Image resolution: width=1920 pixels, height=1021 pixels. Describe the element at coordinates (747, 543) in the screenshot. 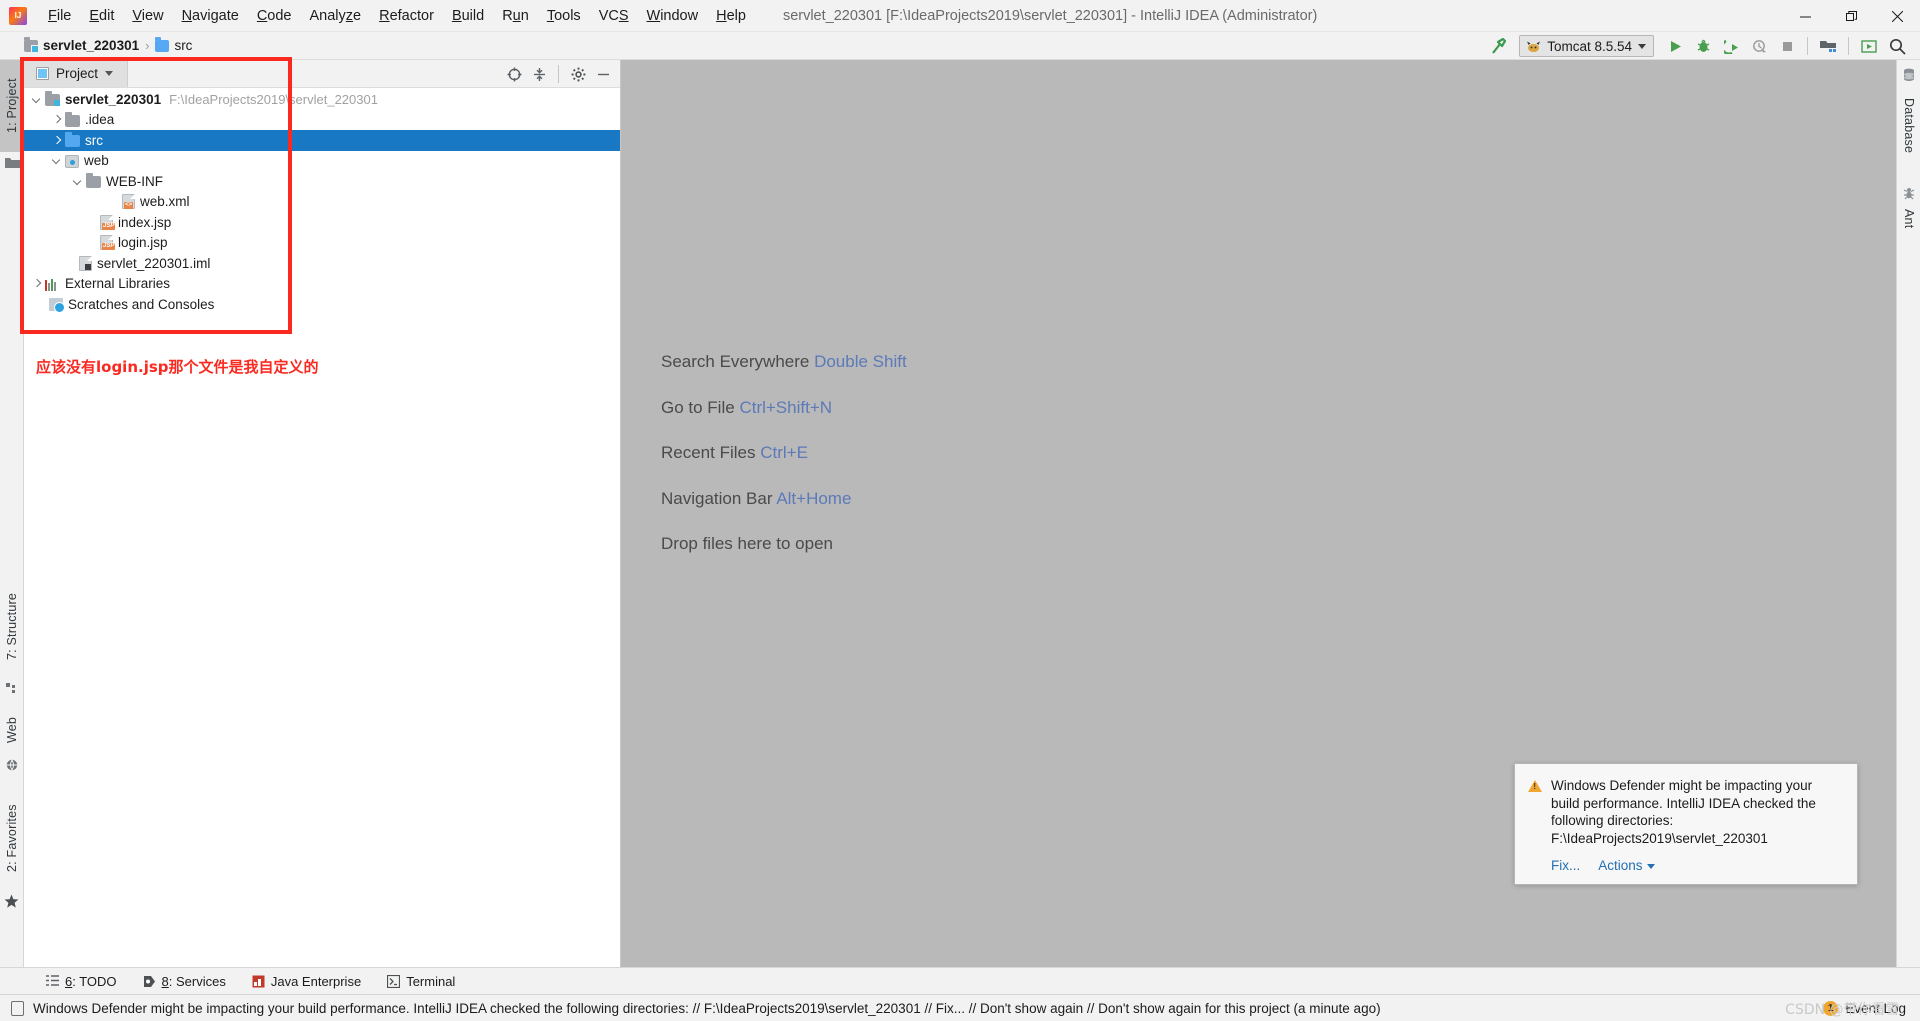

I see `hint-drop-files: Drop files here to open` at that location.